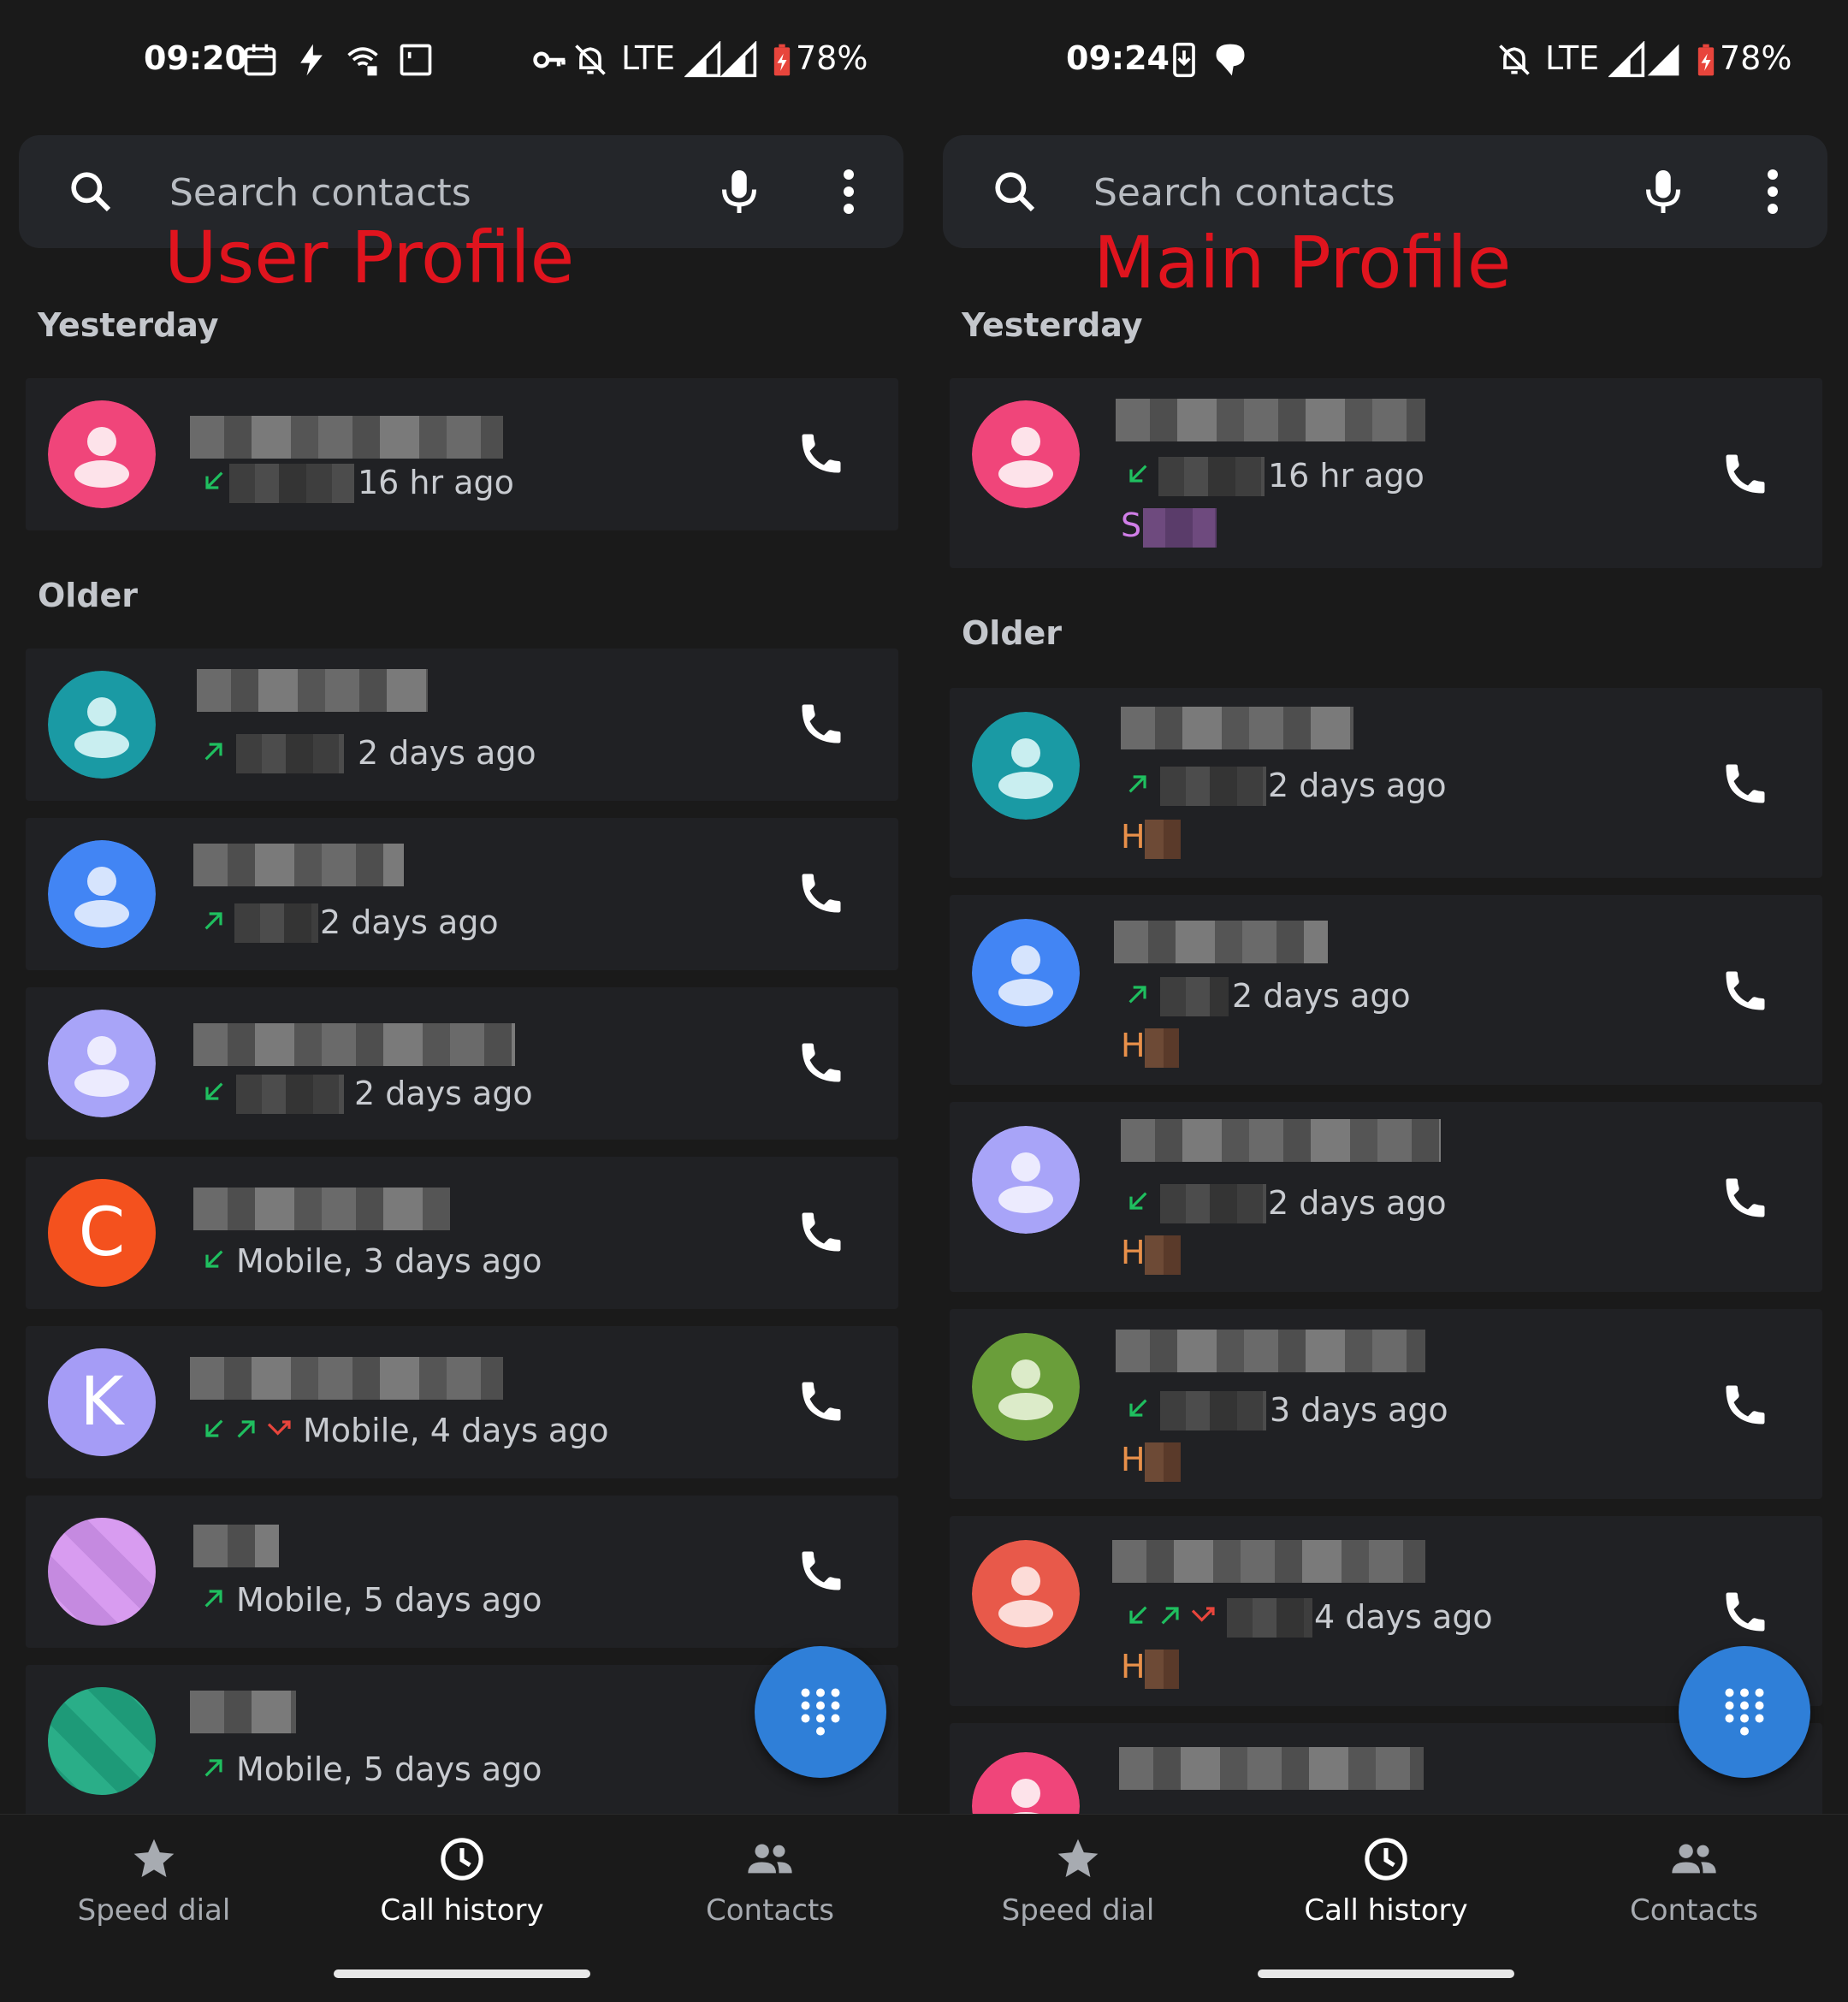  What do you see at coordinates (1012, 633) in the screenshot?
I see `section-header-older: Older` at bounding box center [1012, 633].